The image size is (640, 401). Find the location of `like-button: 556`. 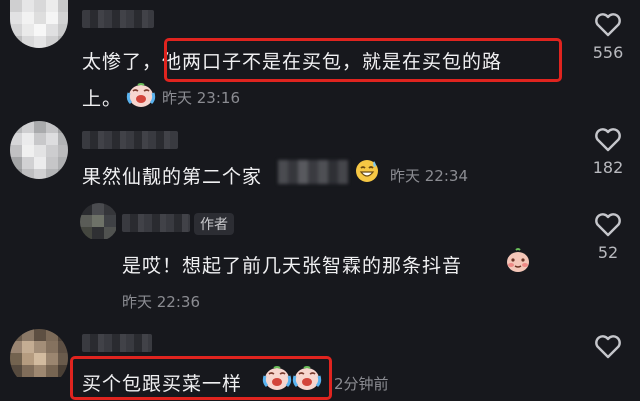

like-button: 556 is located at coordinates (608, 37).